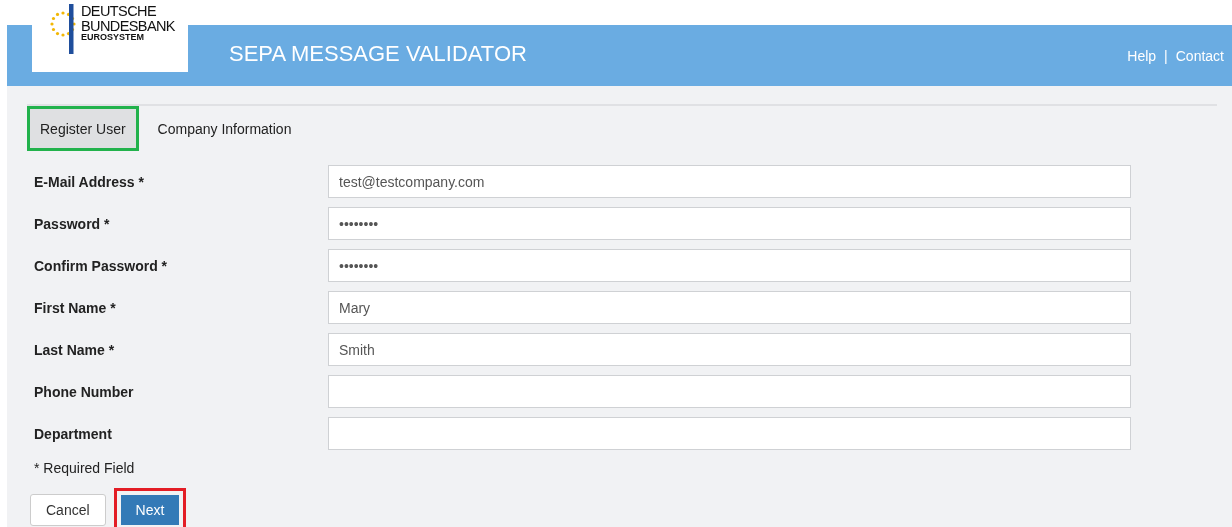  Describe the element at coordinates (150, 507) in the screenshot. I see `next-button: Next` at that location.